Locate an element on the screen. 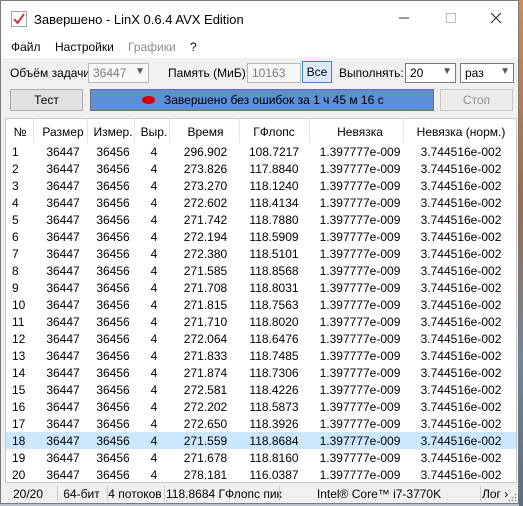 This screenshot has height=506, width=523. log-button: Лог › is located at coordinates (495, 494).